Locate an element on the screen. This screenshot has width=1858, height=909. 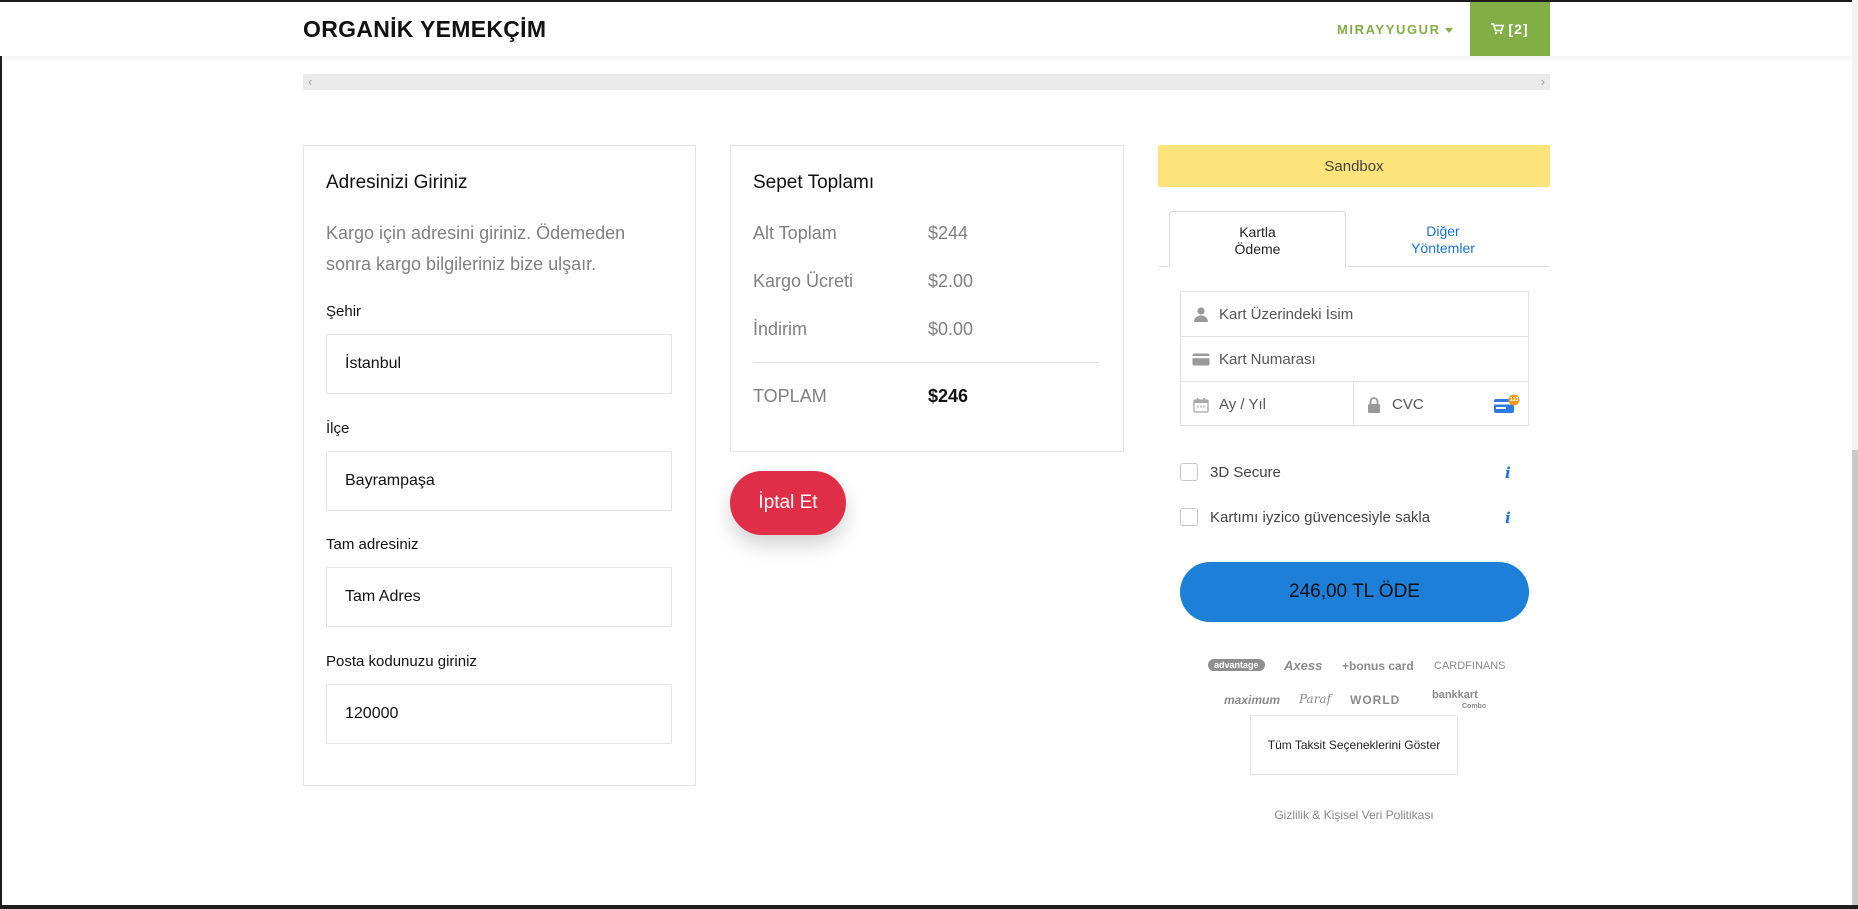
navbar: ORGANİK YEMEKÇİM MIRAYYUGUR [2] is located at coordinates (926, 29).